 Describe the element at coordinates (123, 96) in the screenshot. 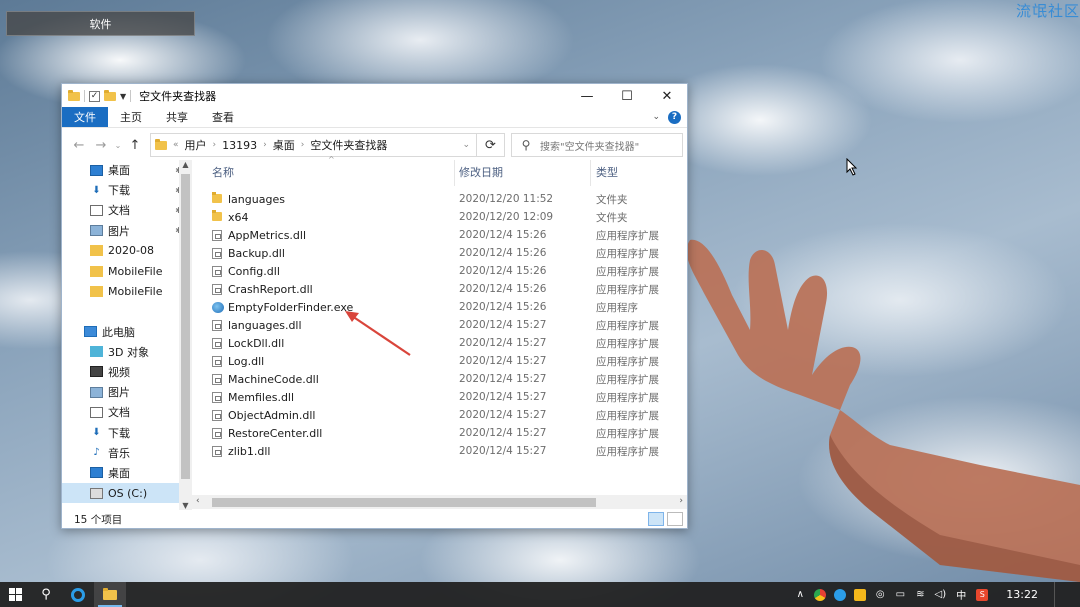

I see `customize-dropdown-icon: ▼` at that location.